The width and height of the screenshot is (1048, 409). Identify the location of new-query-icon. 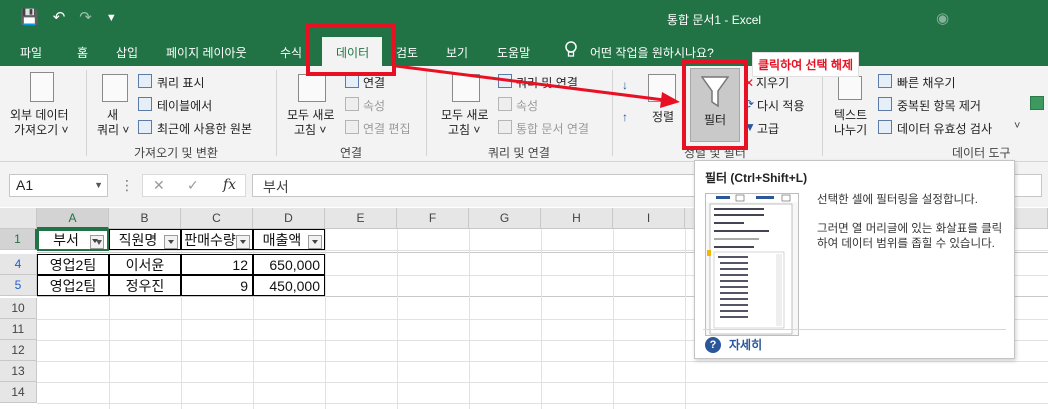
(115, 88).